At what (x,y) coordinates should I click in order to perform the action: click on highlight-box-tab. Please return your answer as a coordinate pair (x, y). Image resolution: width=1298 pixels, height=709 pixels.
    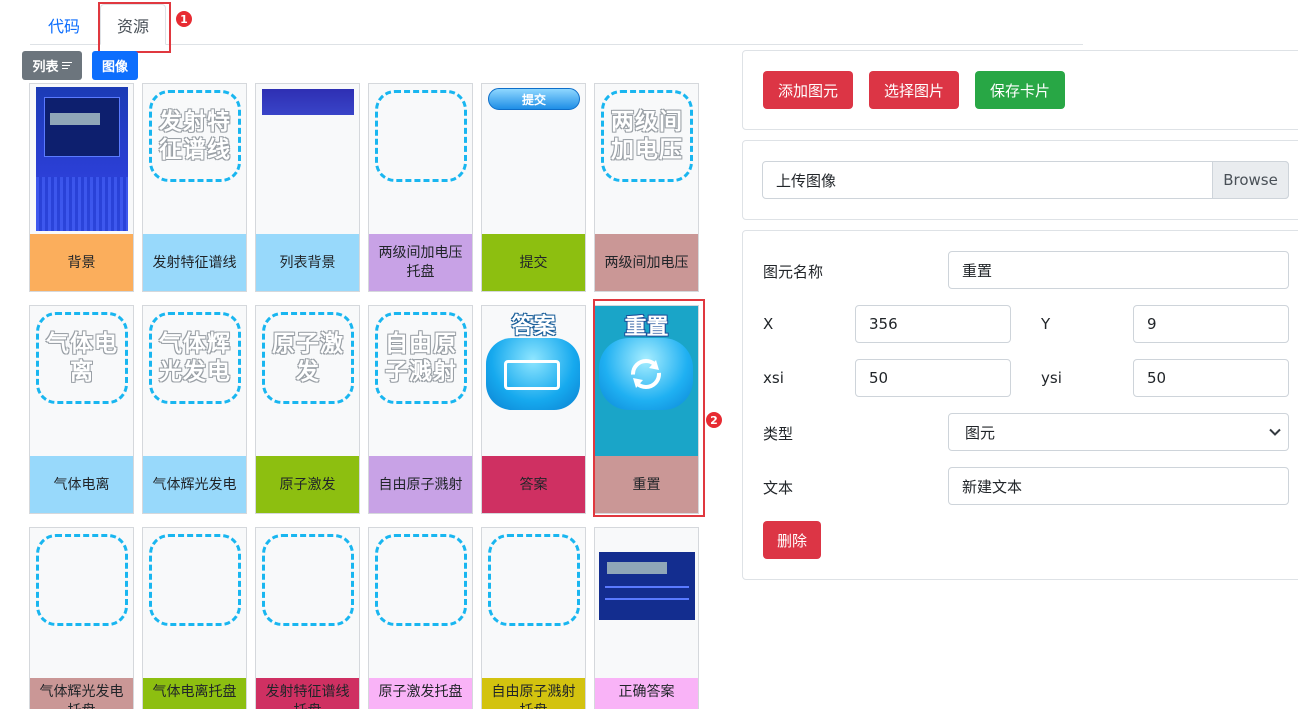
    Looking at the image, I should click on (134, 27).